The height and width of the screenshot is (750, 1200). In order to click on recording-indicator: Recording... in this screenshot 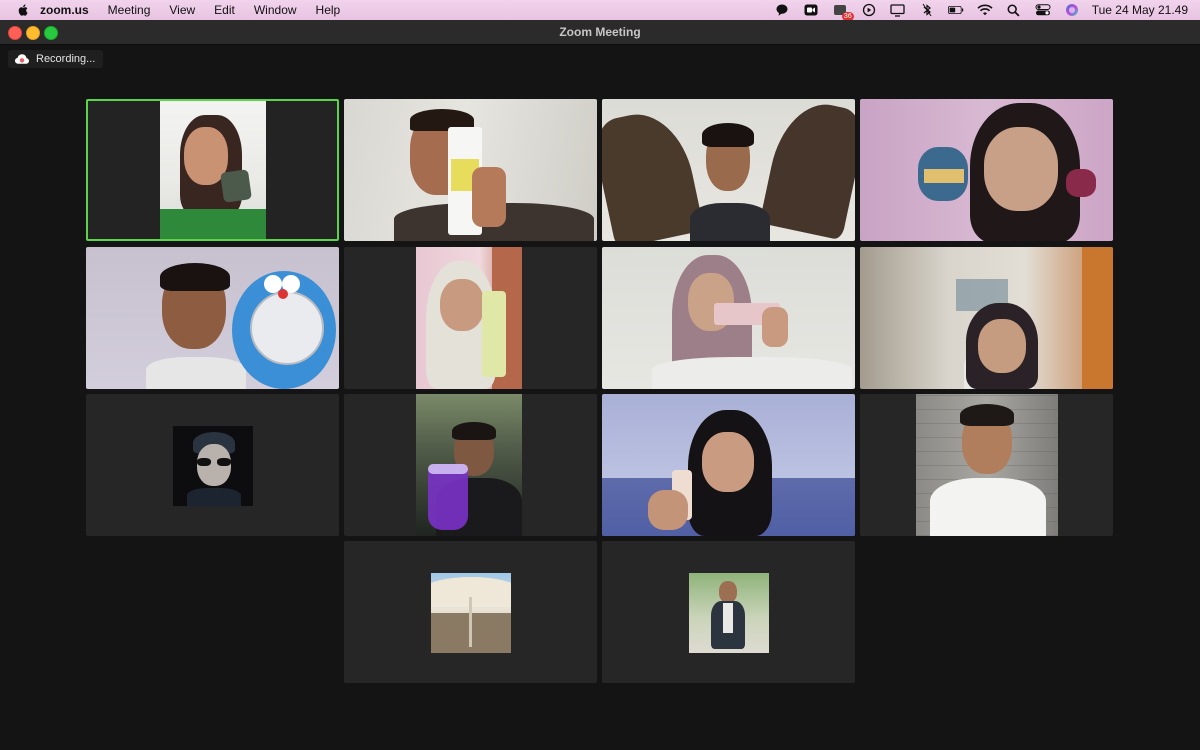, I will do `click(56, 59)`.